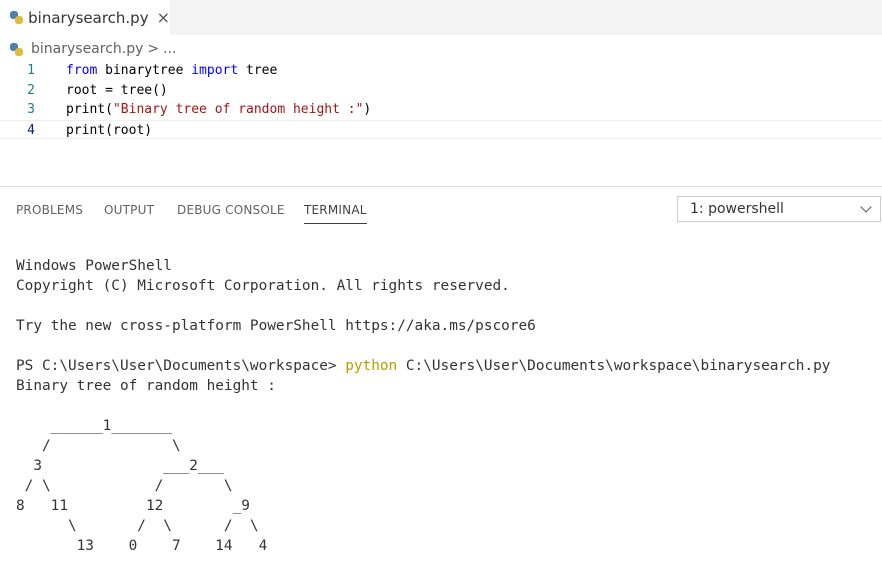  I want to click on terminal-select-value: 1: powershell, so click(737, 209).